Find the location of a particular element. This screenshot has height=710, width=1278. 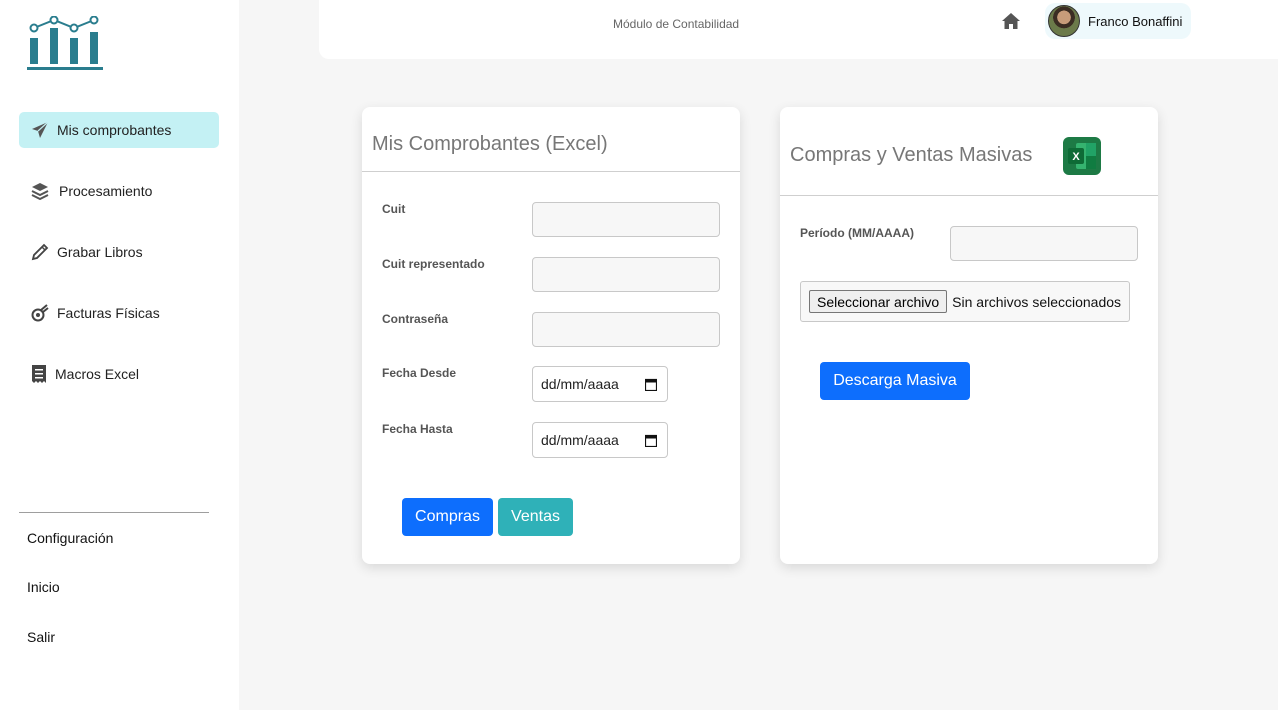

sidebar-item-procesamiento: Procesamiento is located at coordinates (119, 191).